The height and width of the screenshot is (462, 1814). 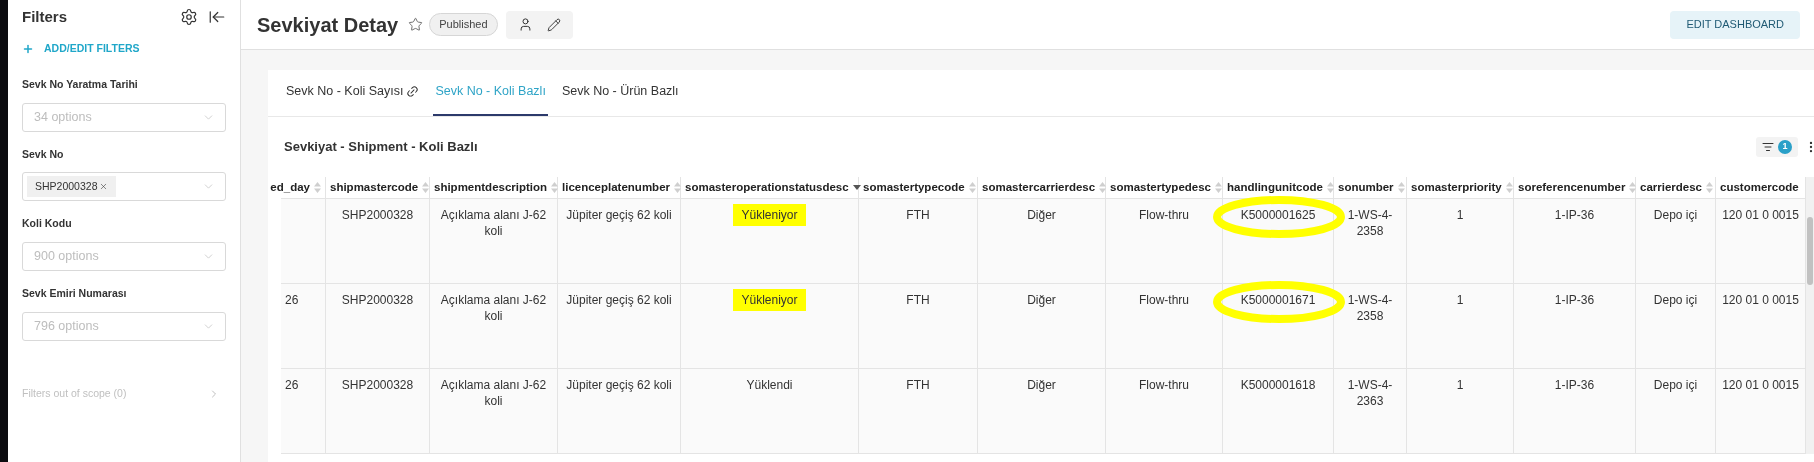 What do you see at coordinates (1370, 393) in the screenshot?
I see `table-cell: 1-WS-4-2363` at bounding box center [1370, 393].